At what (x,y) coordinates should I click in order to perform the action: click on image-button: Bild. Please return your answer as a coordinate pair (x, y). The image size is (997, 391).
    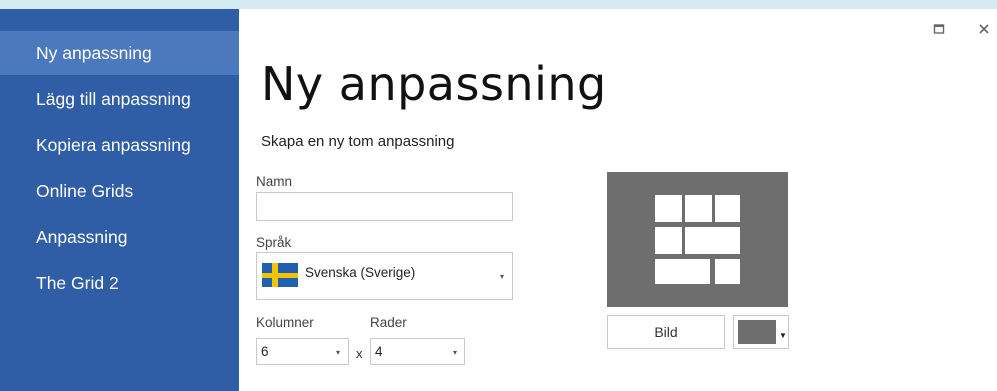
    Looking at the image, I should click on (666, 332).